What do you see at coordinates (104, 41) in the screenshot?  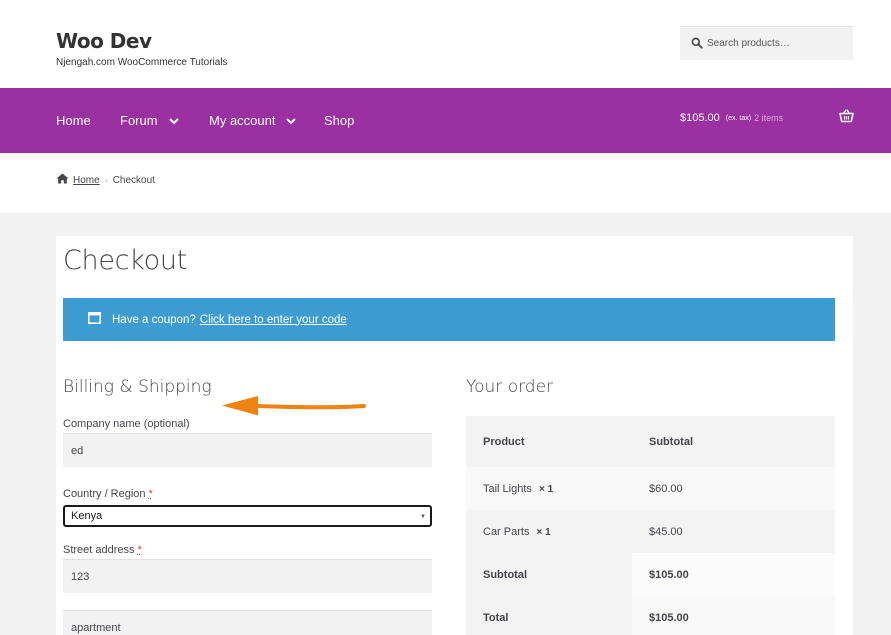 I see `site-title: Woo Dev` at bounding box center [104, 41].